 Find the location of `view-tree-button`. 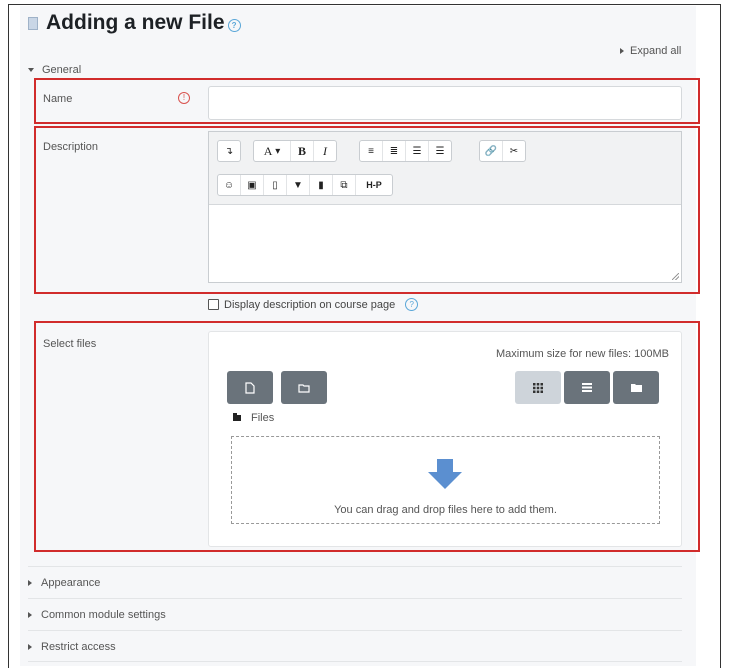

view-tree-button is located at coordinates (636, 387).